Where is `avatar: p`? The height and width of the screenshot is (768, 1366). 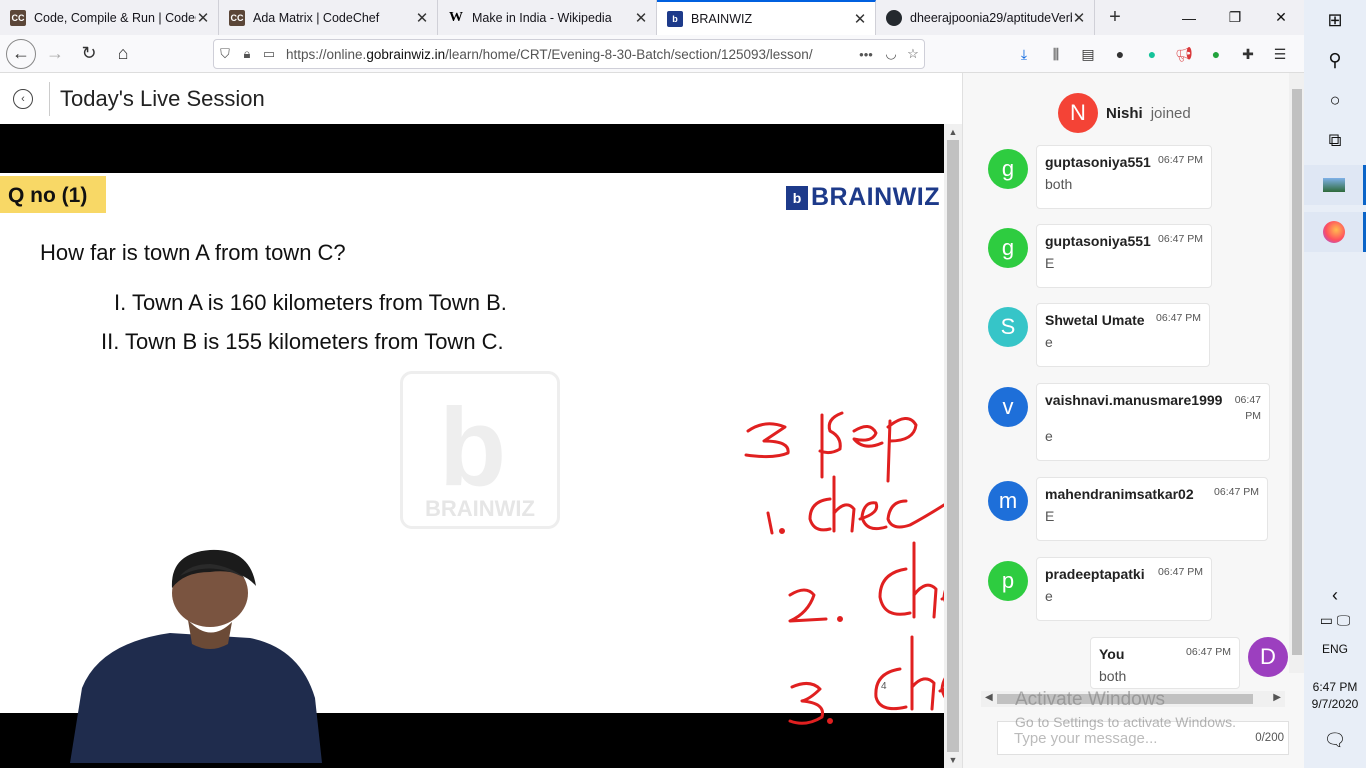 avatar: p is located at coordinates (1008, 581).